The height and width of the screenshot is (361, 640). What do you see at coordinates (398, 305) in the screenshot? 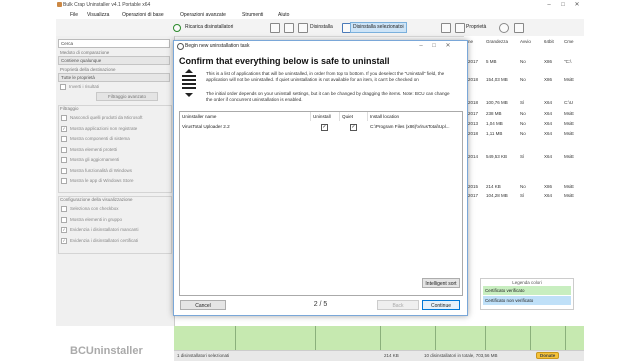
I see `back-button: Back` at bounding box center [398, 305].